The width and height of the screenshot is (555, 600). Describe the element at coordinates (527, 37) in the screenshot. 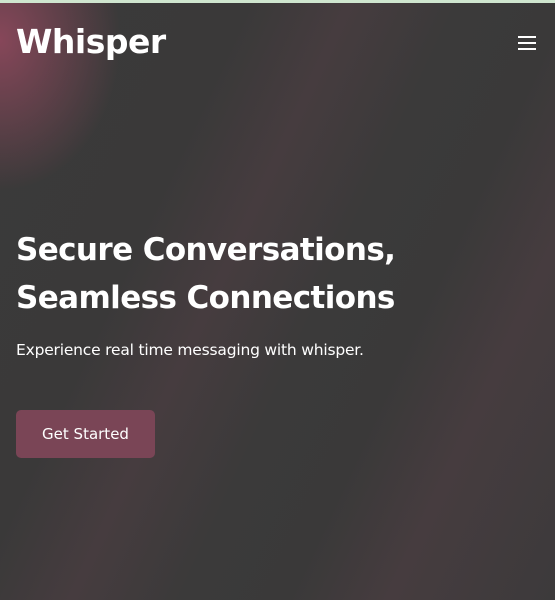

I see `hamburger-menu-icon` at that location.